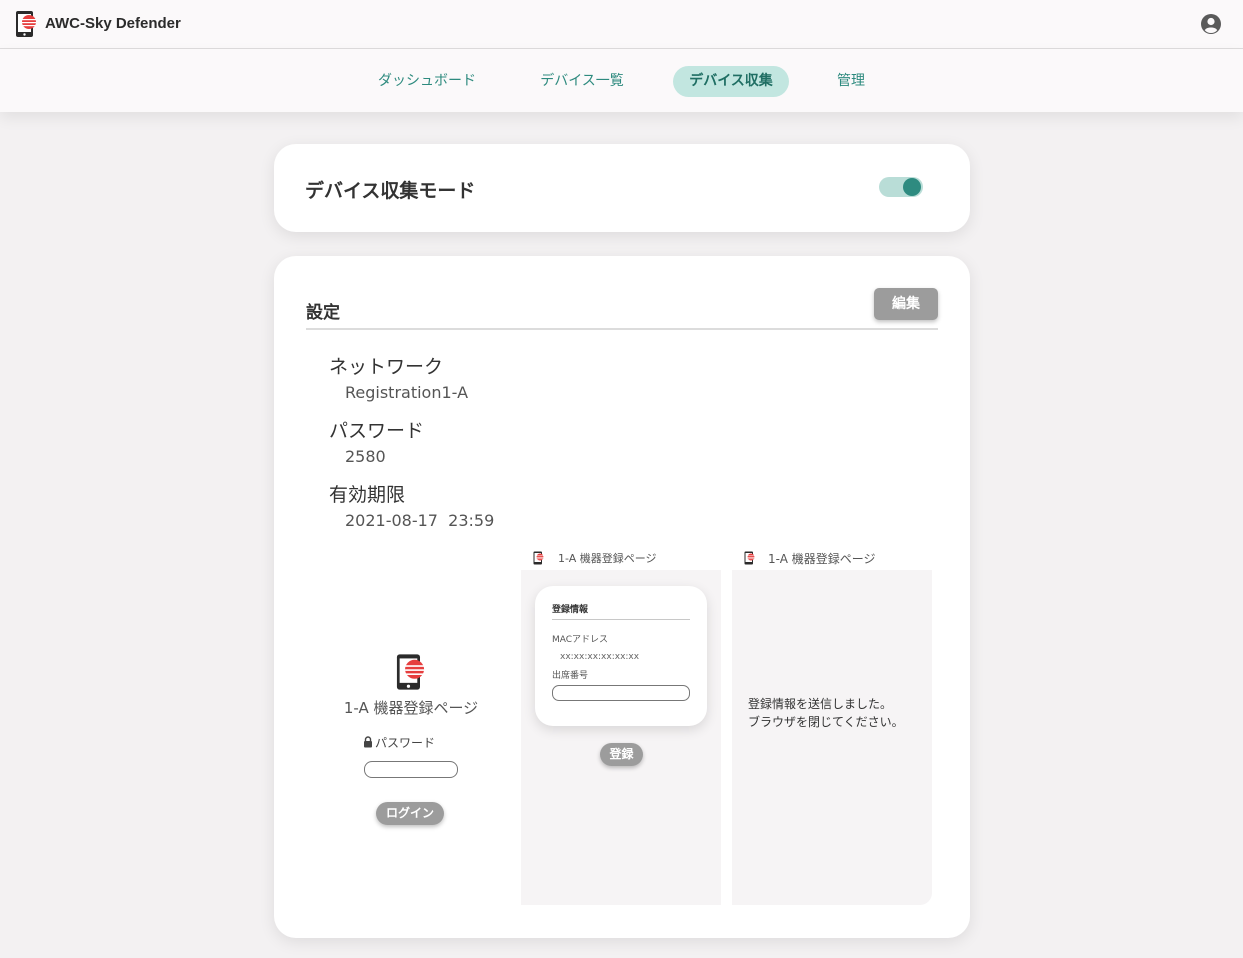  Describe the element at coordinates (407, 392) in the screenshot. I see `network-value: Registration1-A` at that location.